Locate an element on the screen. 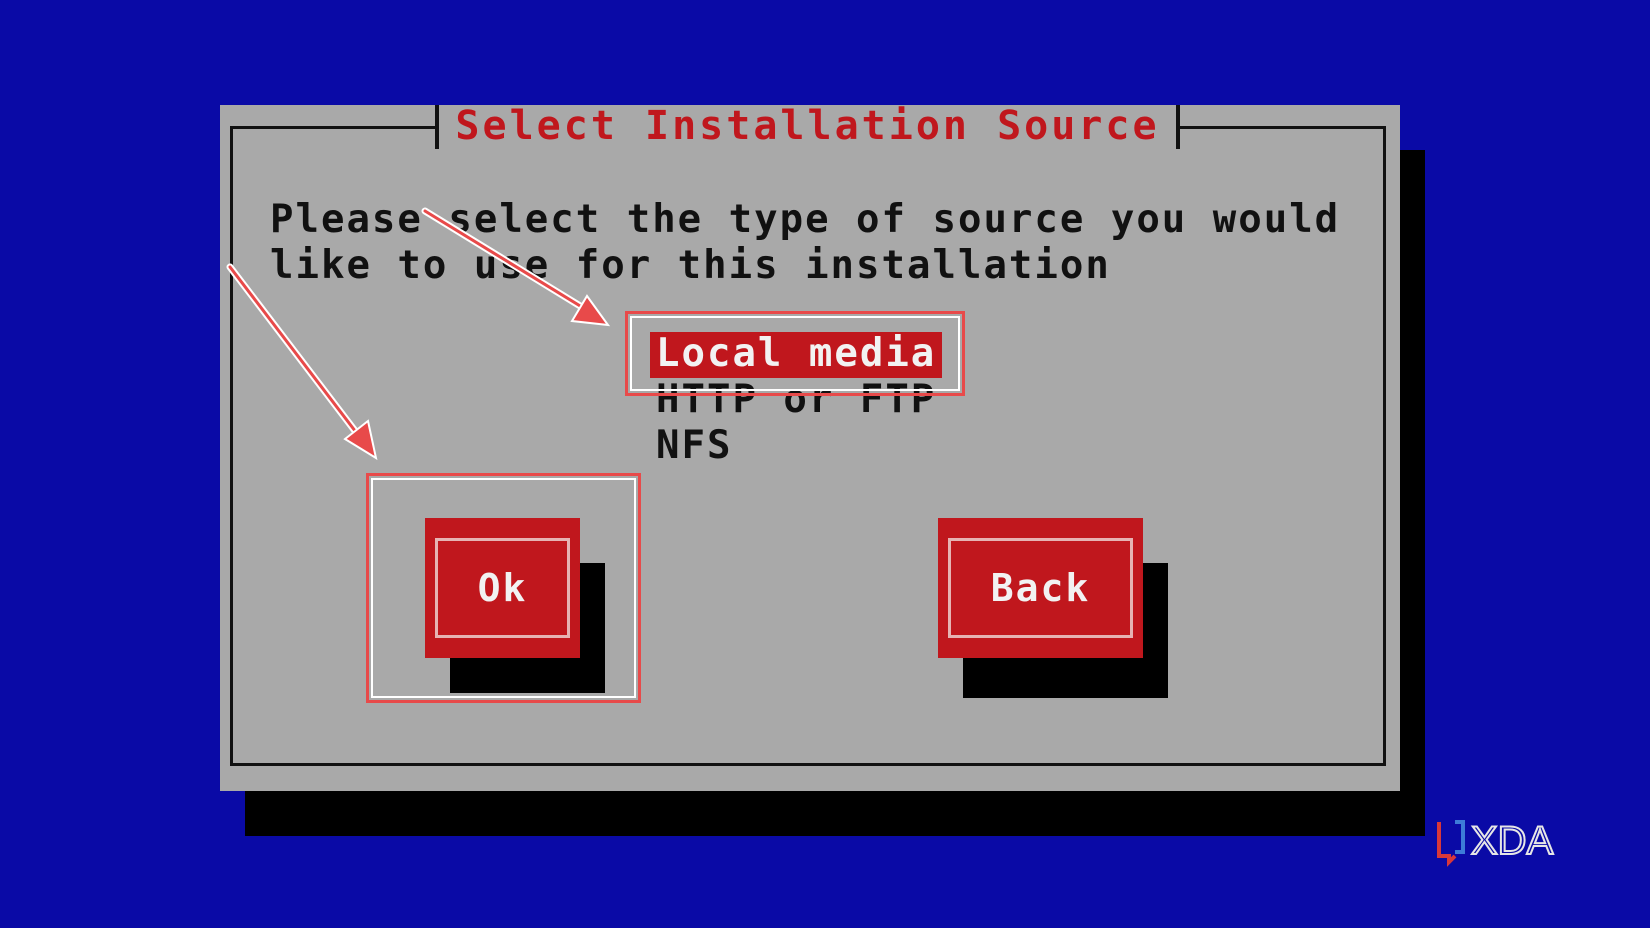 This screenshot has height=928, width=1650. arrow-to-local-media is located at coordinates (516, 267).